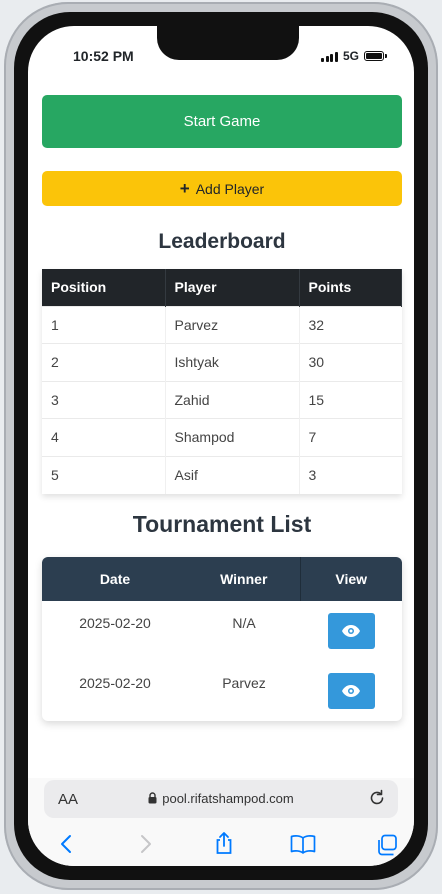  Describe the element at coordinates (221, 58) in the screenshot. I see `status-bar: 10:52 PM 5G` at that location.